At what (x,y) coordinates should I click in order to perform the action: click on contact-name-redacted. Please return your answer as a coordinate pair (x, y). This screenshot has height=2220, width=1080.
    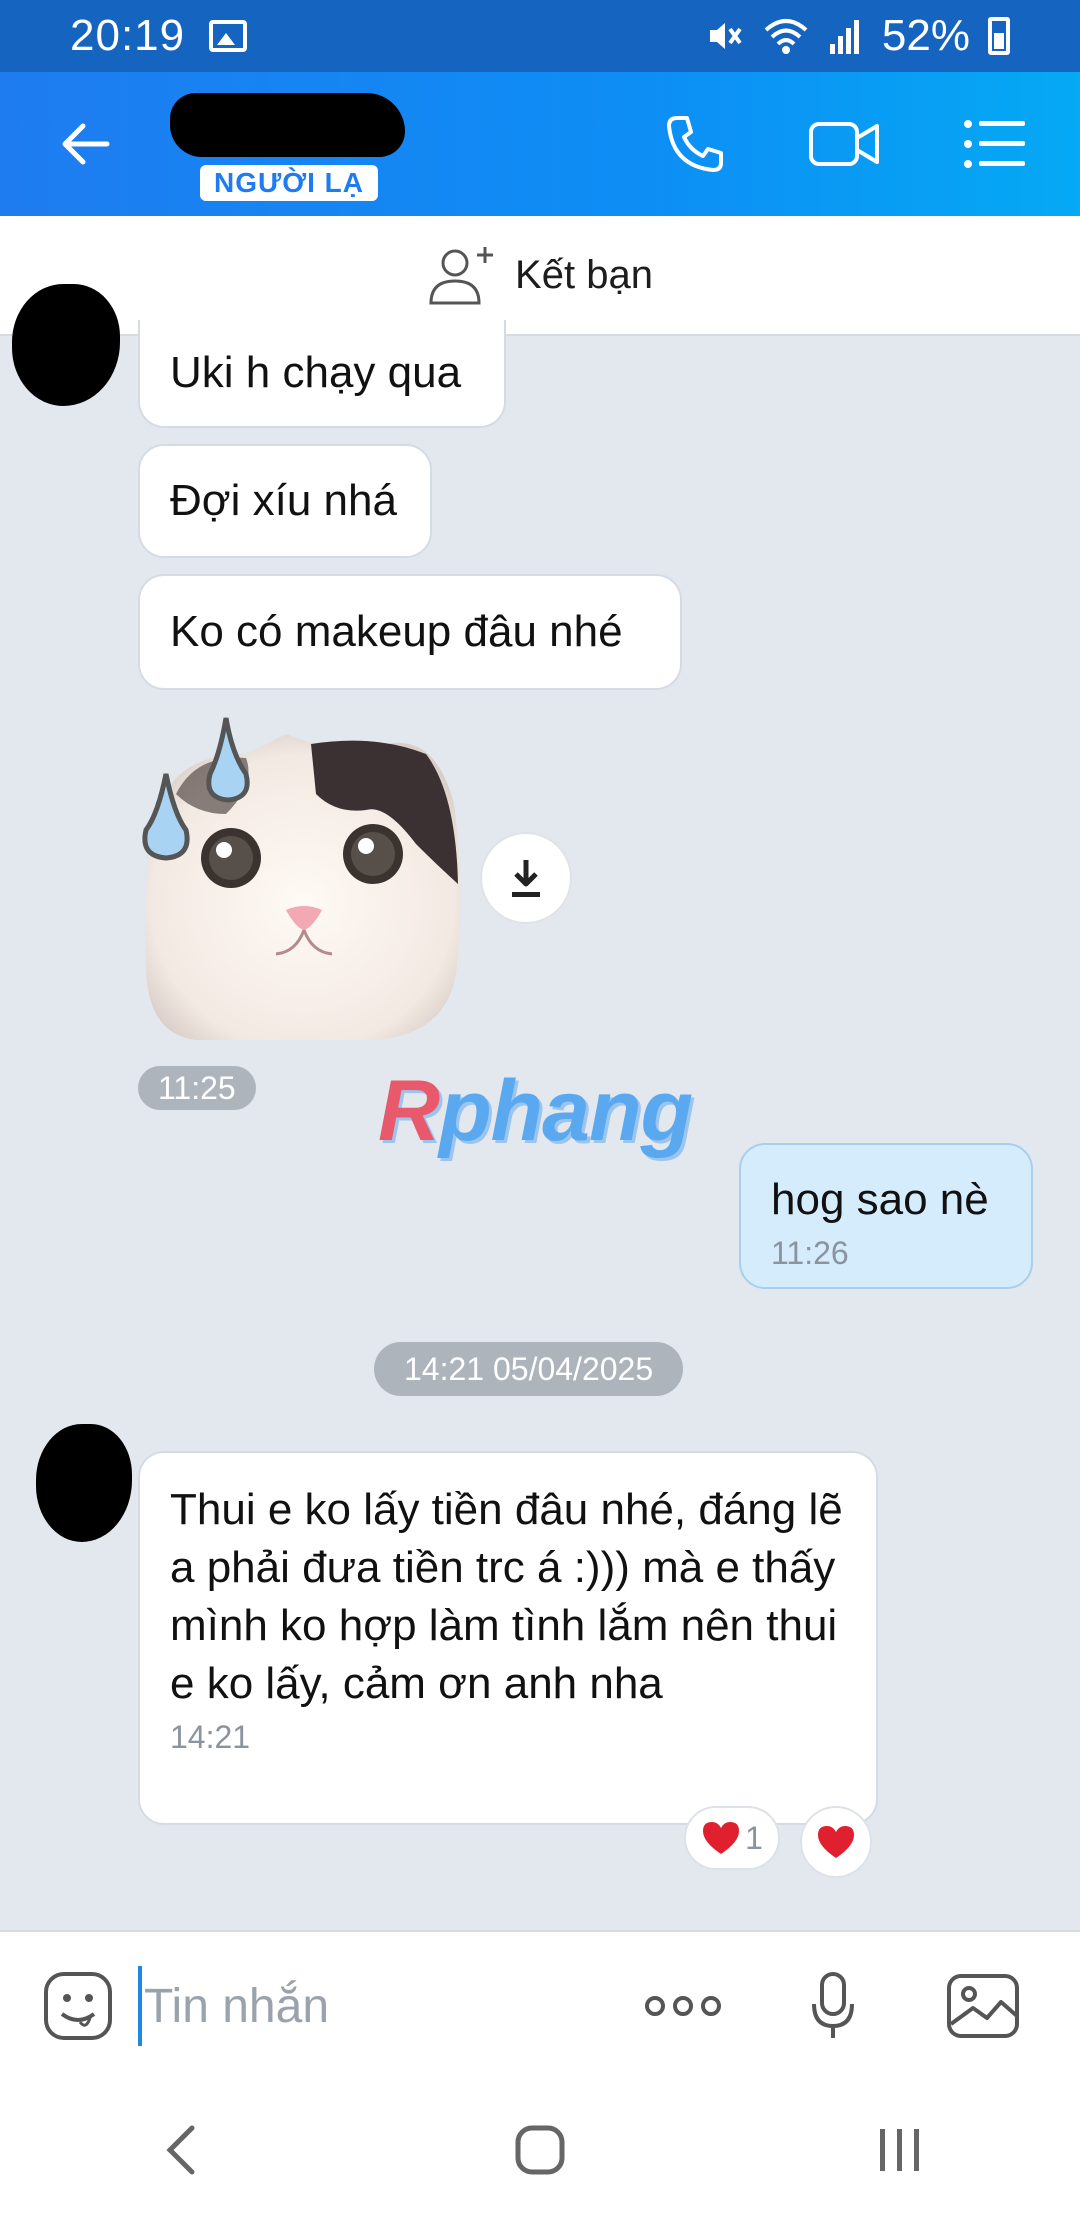
    Looking at the image, I should click on (287, 125).